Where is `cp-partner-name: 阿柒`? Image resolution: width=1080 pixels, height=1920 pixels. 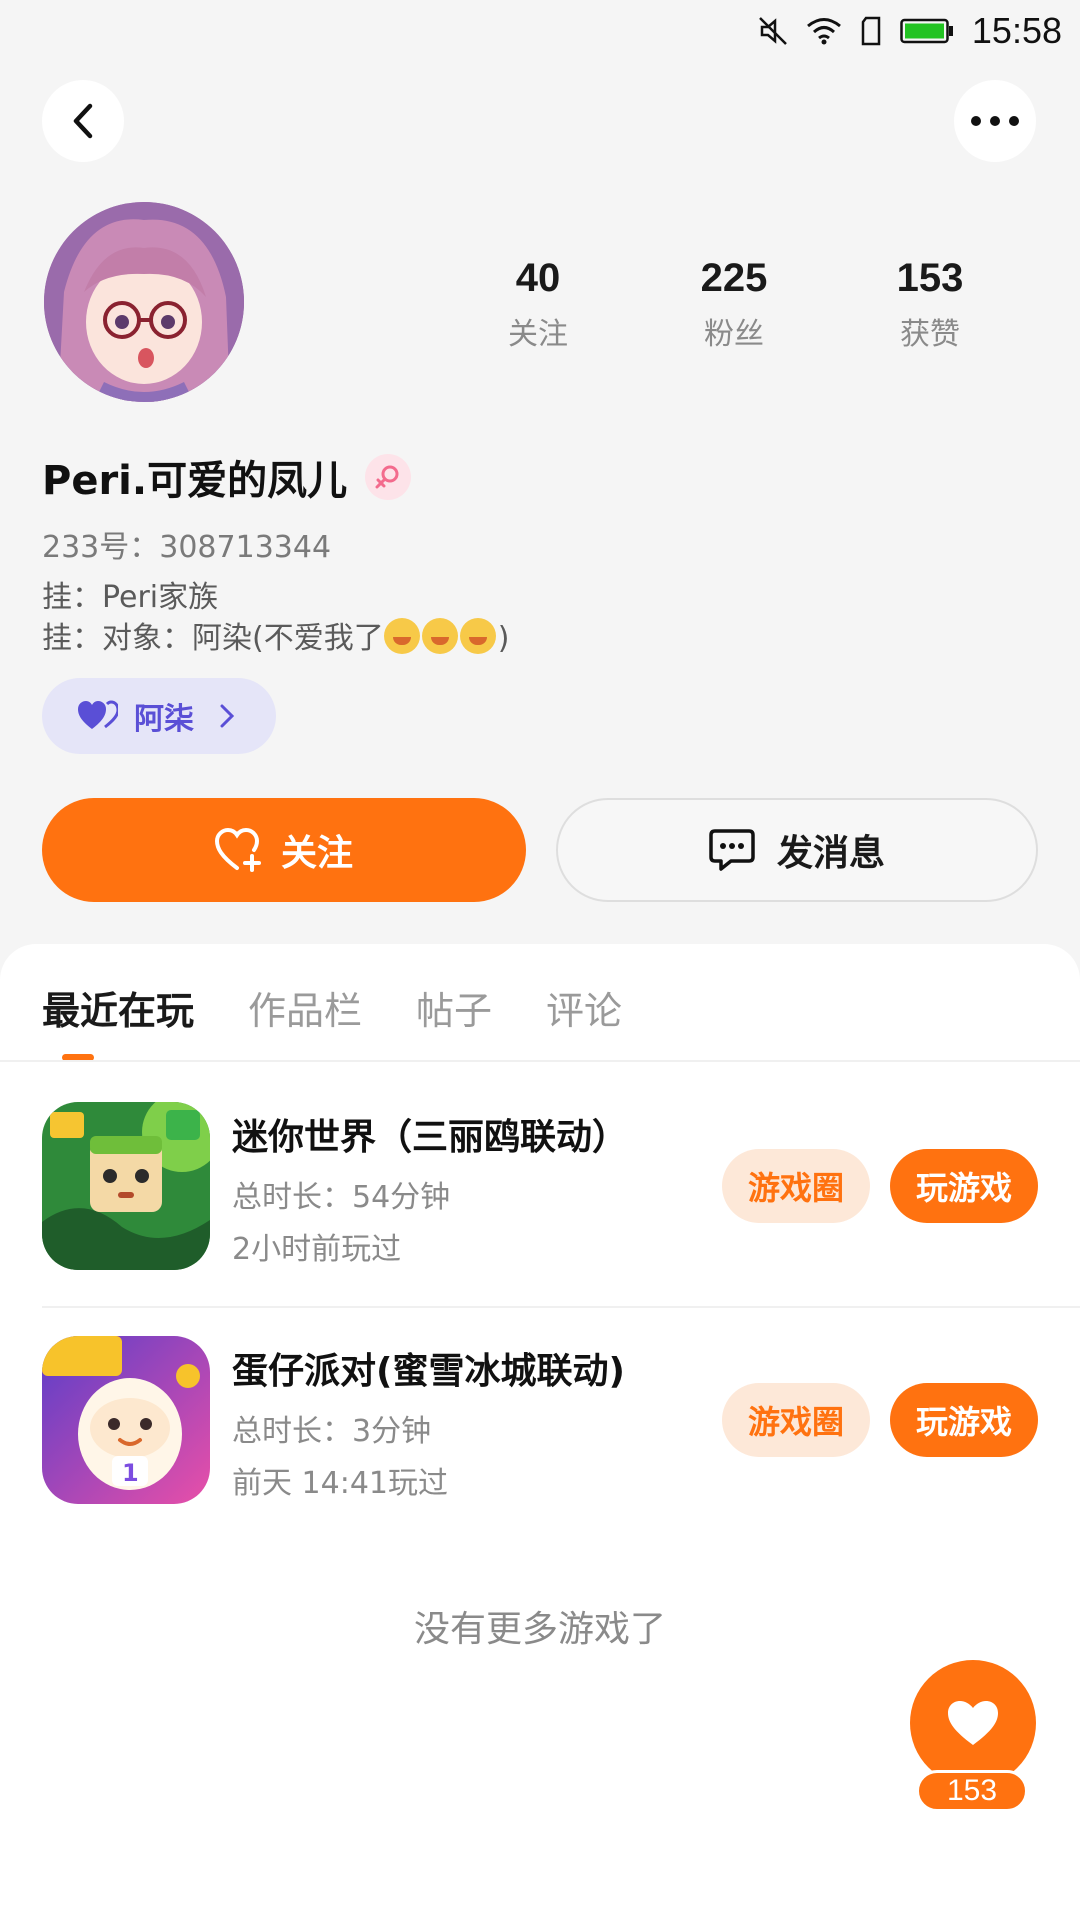
cp-partner-name: 阿柒 is located at coordinates (164, 719).